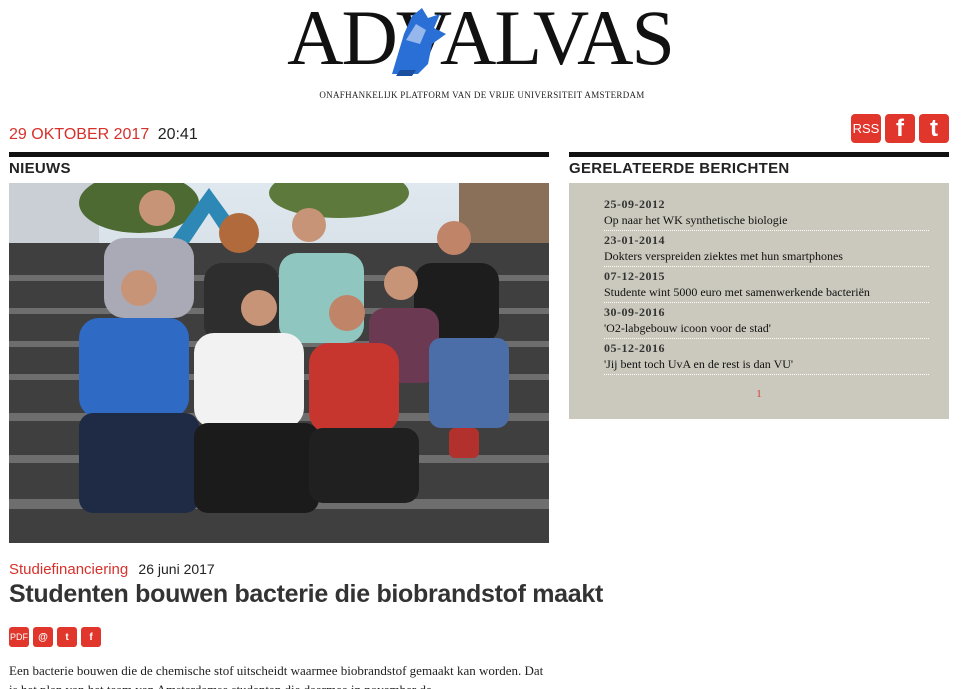 Image resolution: width=964 pixels, height=689 pixels. Describe the element at coordinates (79, 134) in the screenshot. I see `current-date: 29 OKTOBER 2017` at that location.